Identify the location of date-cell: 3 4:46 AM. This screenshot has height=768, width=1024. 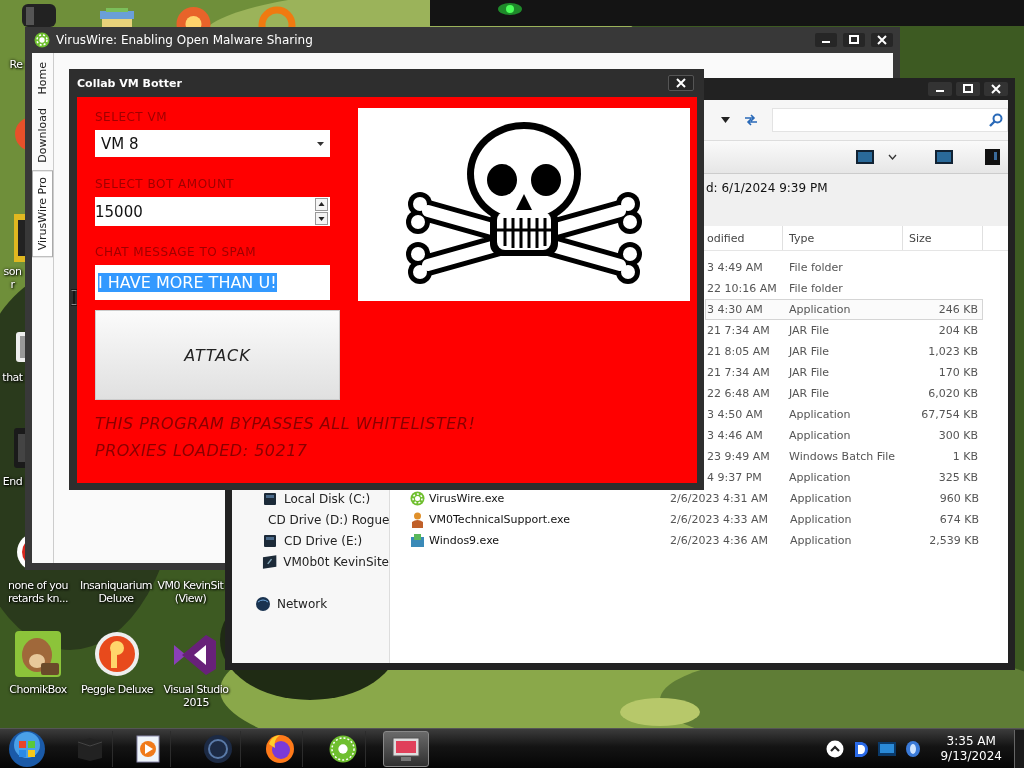
(735, 435).